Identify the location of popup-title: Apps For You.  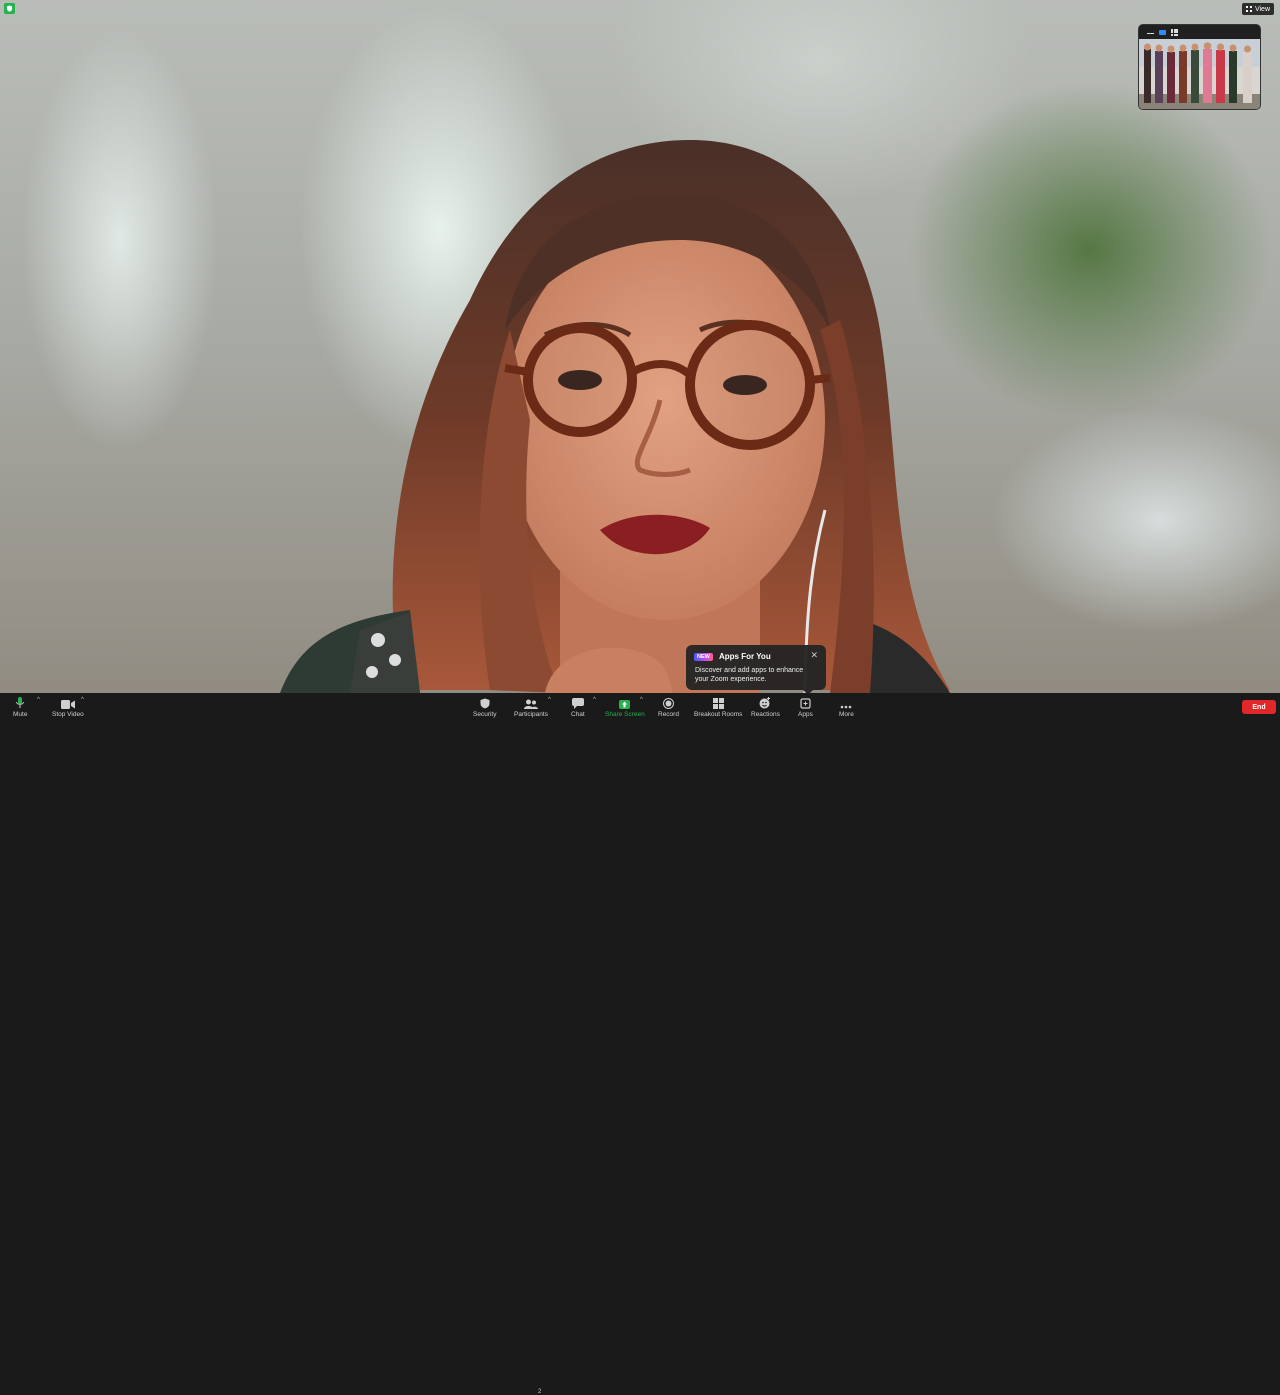
(745, 656).